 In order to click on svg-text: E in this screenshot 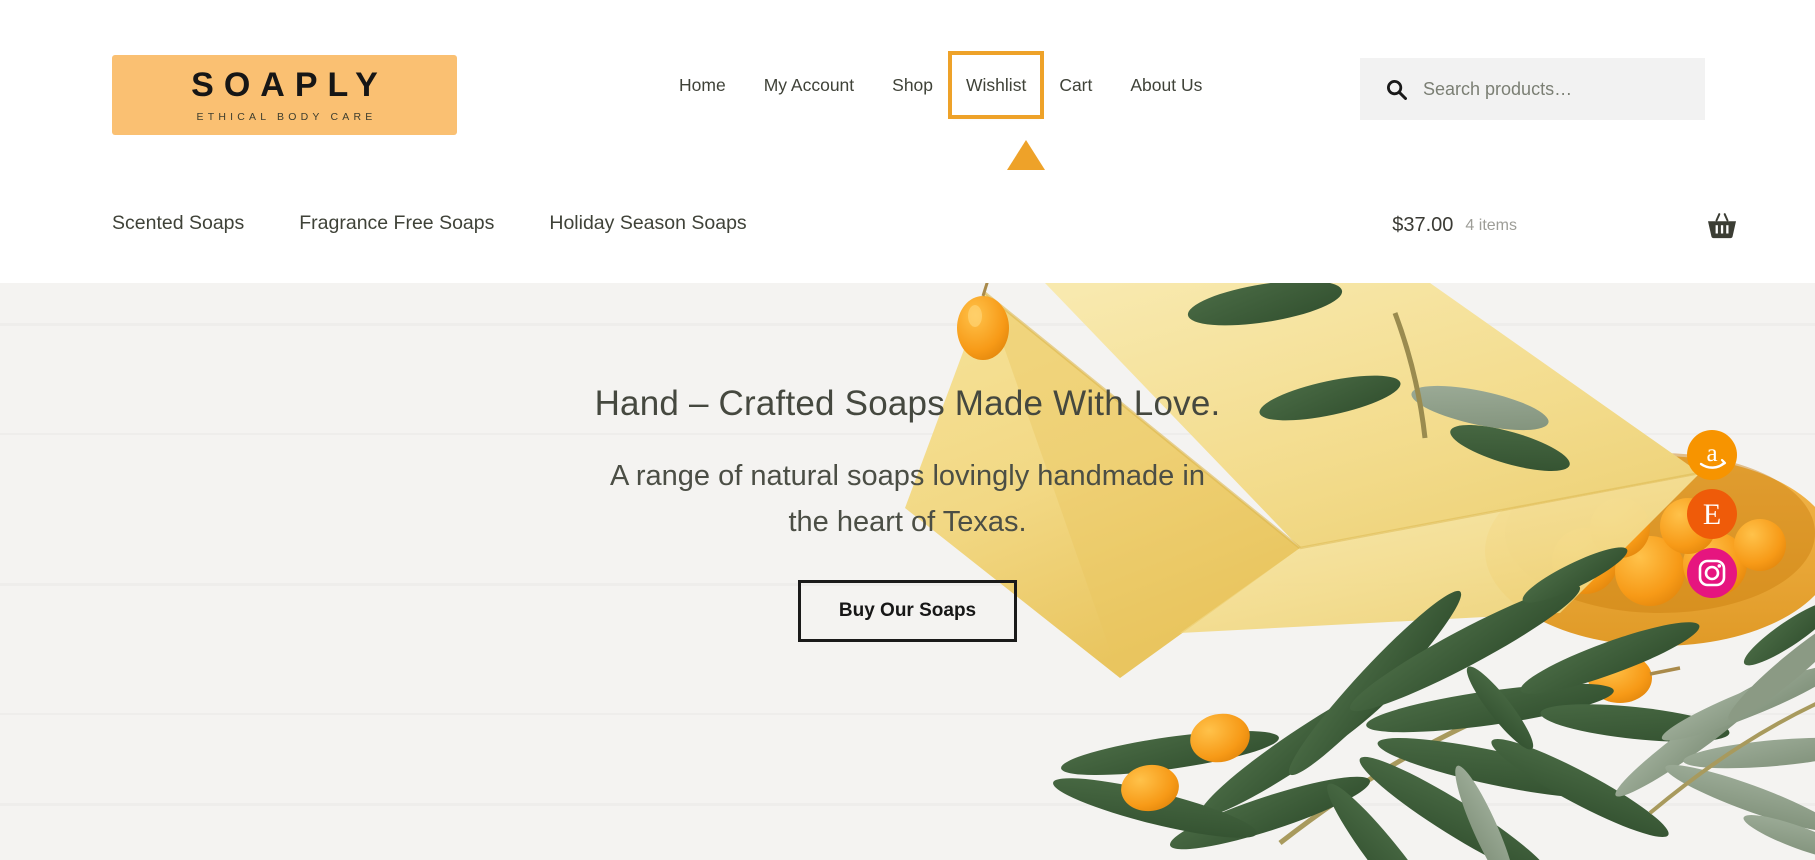, I will do `click(1712, 514)`.